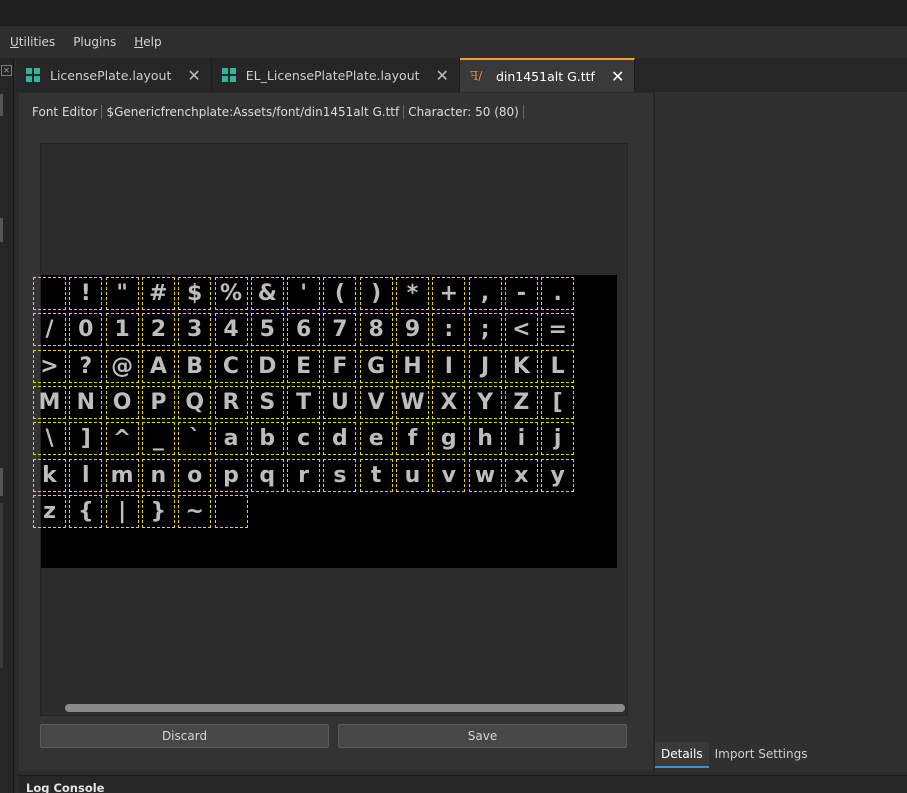  What do you see at coordinates (195, 511) in the screenshot?
I see `glyph-cell: ~` at bounding box center [195, 511].